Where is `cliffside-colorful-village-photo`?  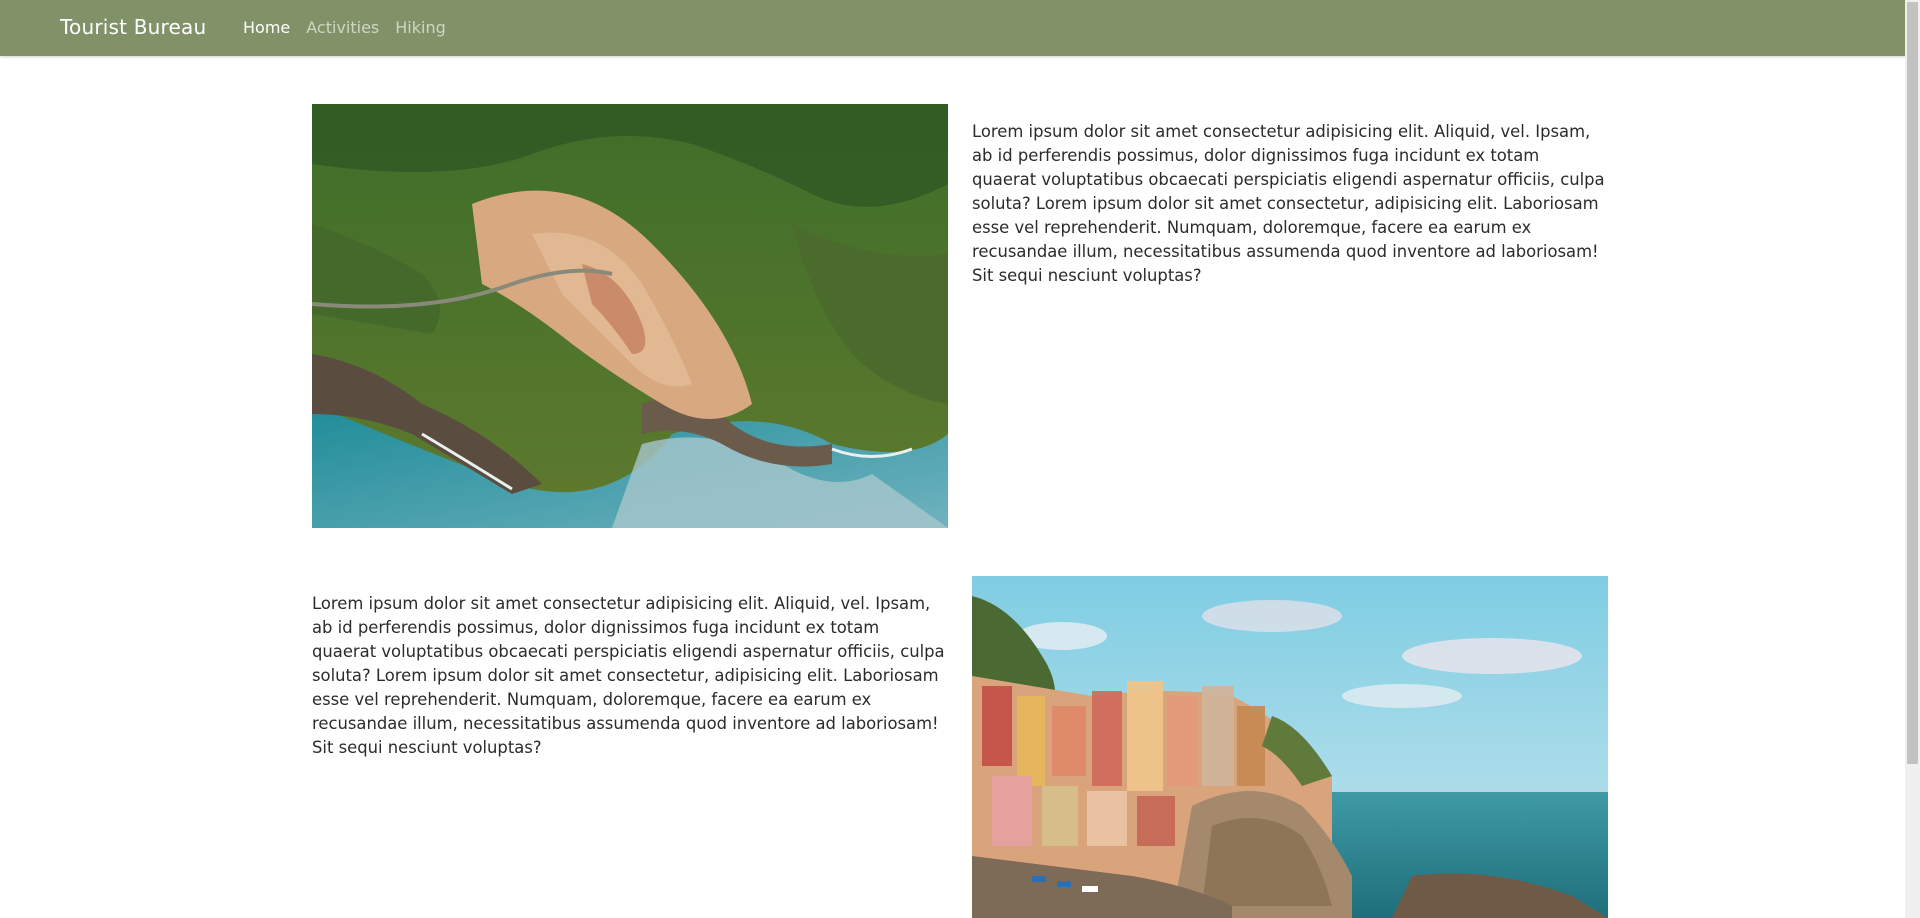 cliffside-colorful-village-photo is located at coordinates (1290, 747).